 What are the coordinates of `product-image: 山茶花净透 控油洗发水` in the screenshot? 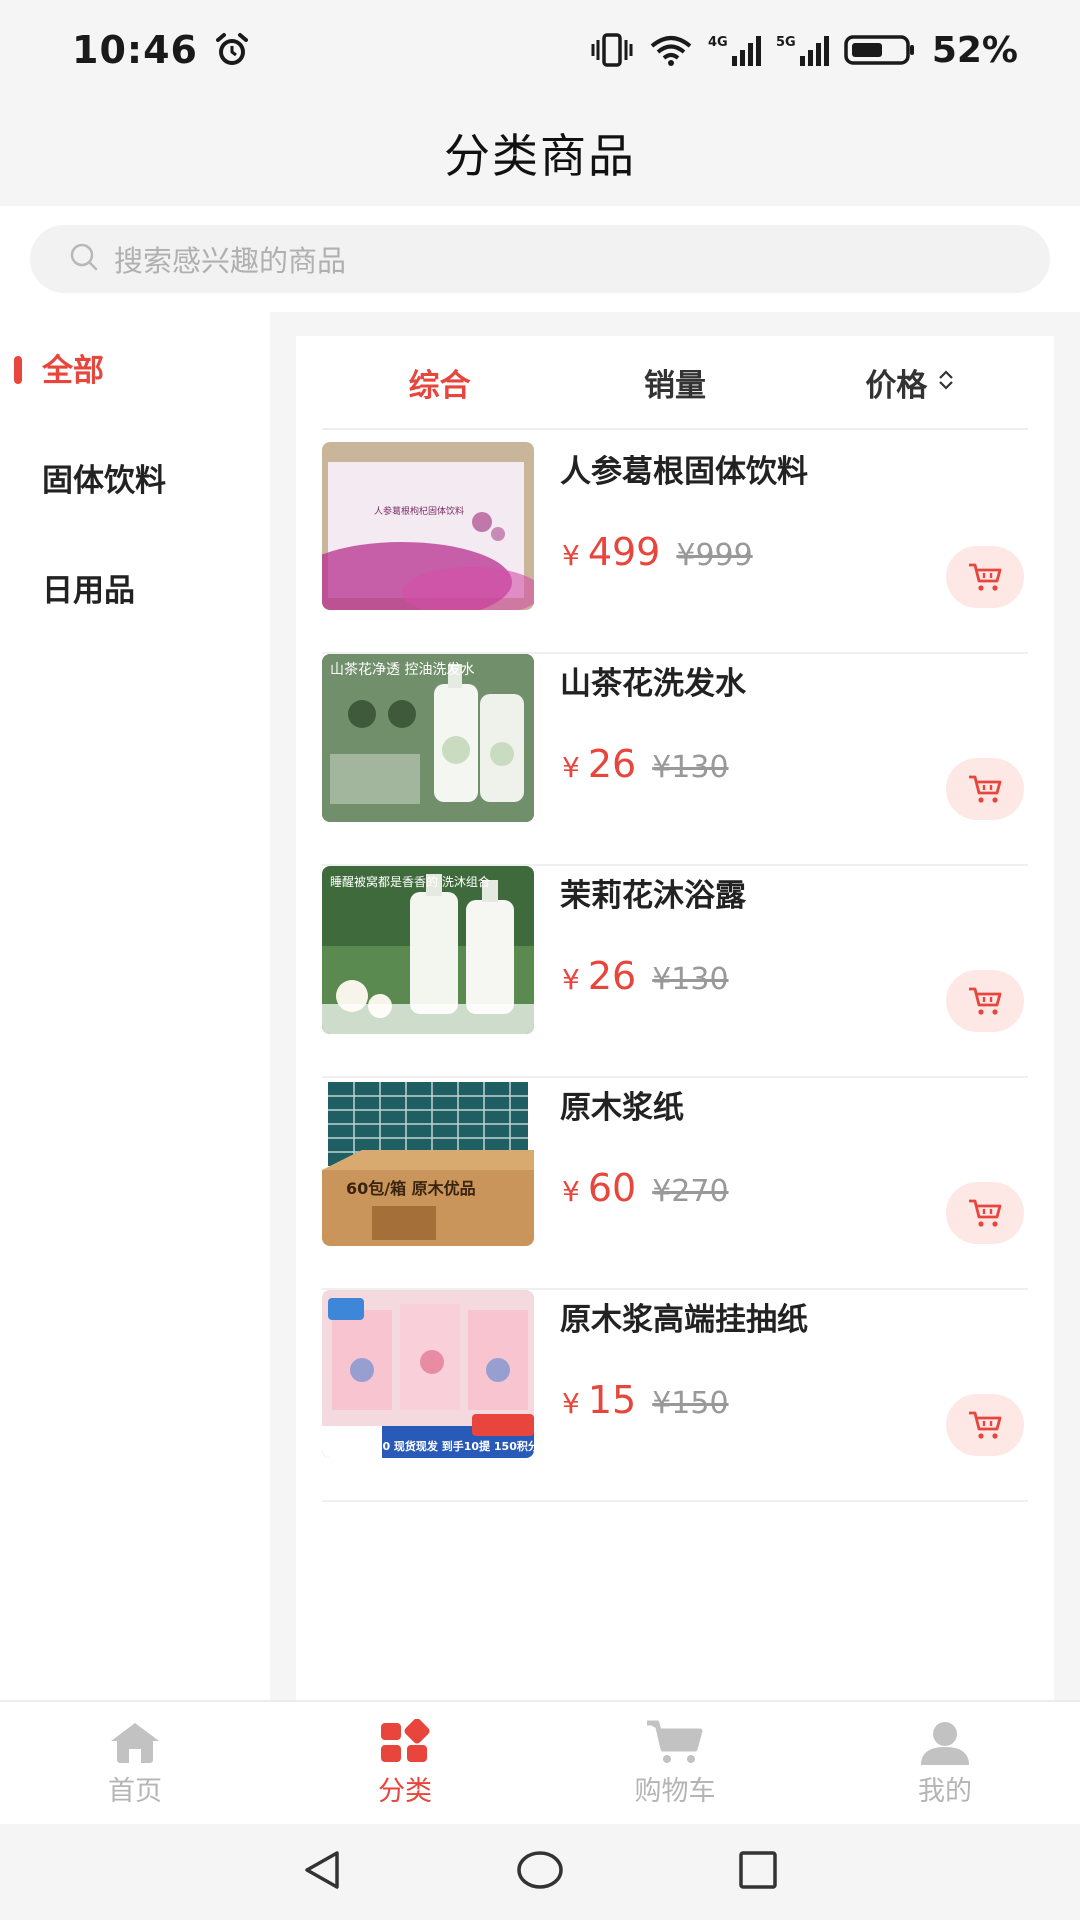 It's located at (428, 738).